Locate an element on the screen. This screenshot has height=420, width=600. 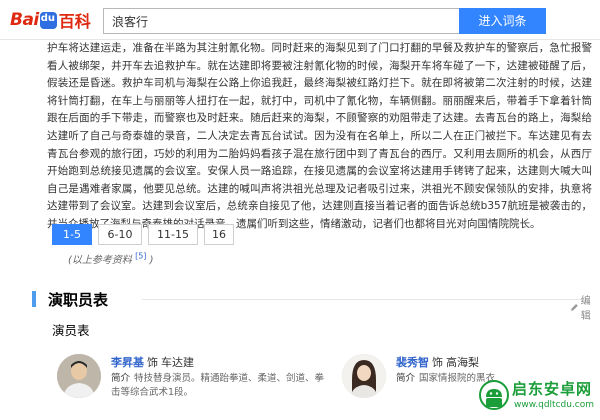
site-watermark: 启东安卓网 www.qdltcdu.com is located at coordinates (539, 397).